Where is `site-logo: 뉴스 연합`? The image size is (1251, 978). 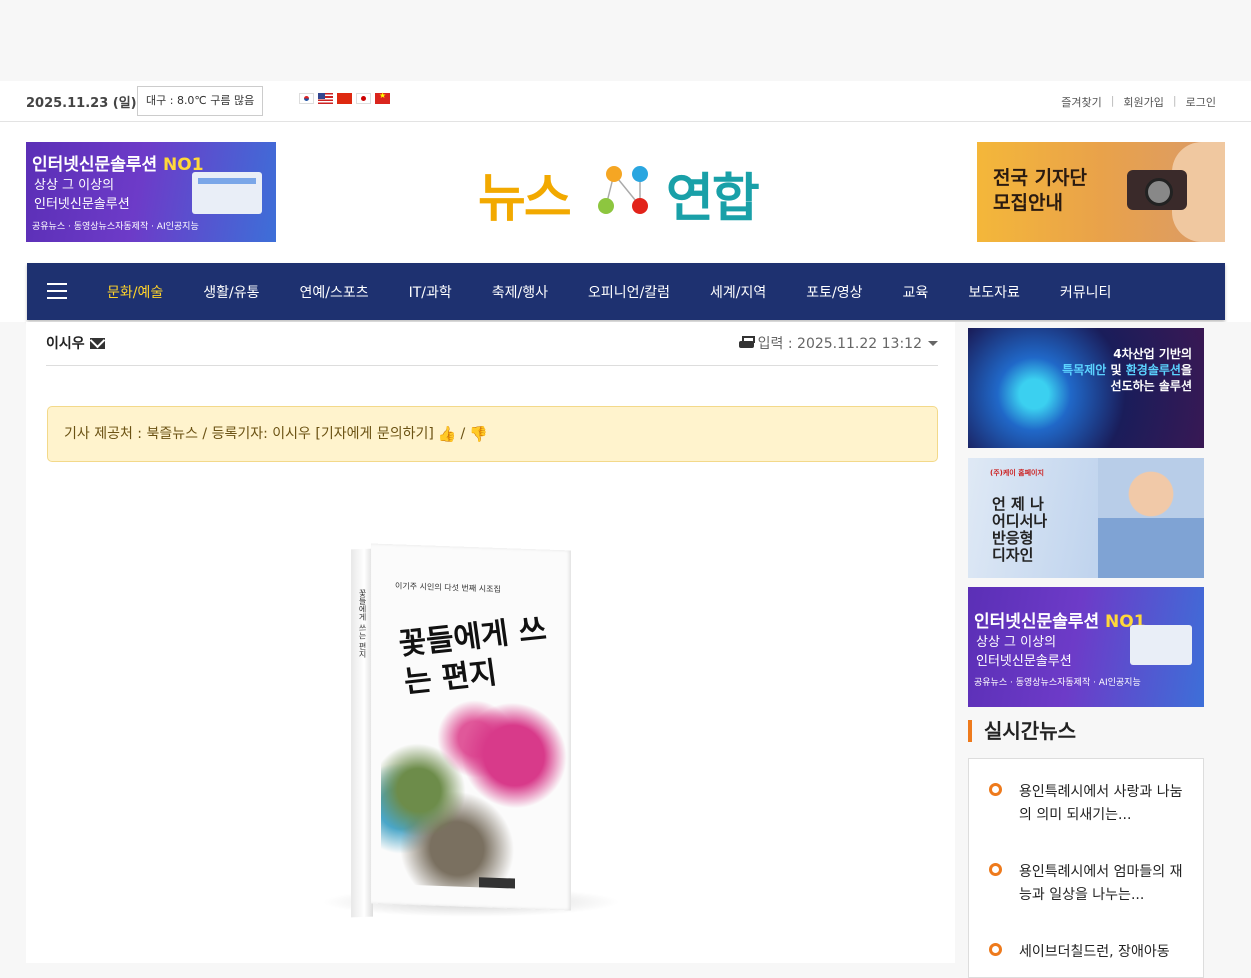
site-logo: 뉴스 연합 is located at coordinates (628, 192).